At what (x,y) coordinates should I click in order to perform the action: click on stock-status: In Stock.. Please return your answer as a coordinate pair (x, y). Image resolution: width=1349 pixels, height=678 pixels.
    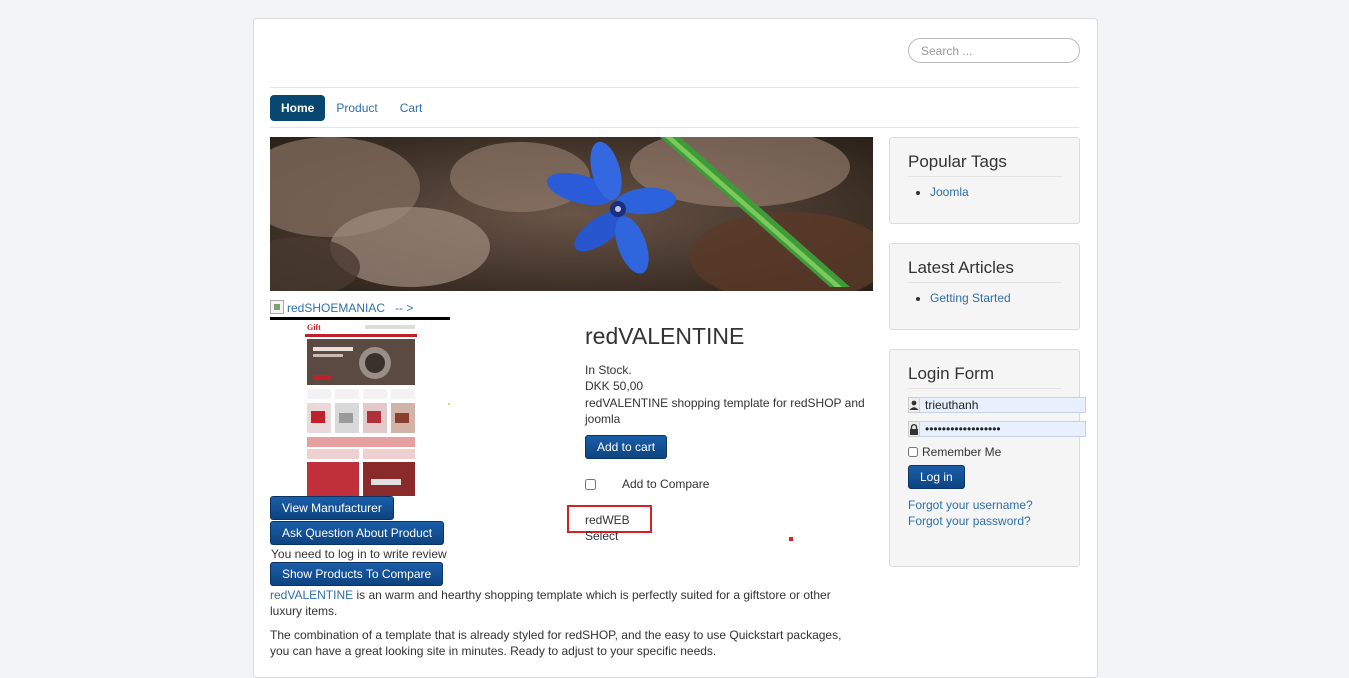
    Looking at the image, I should click on (608, 370).